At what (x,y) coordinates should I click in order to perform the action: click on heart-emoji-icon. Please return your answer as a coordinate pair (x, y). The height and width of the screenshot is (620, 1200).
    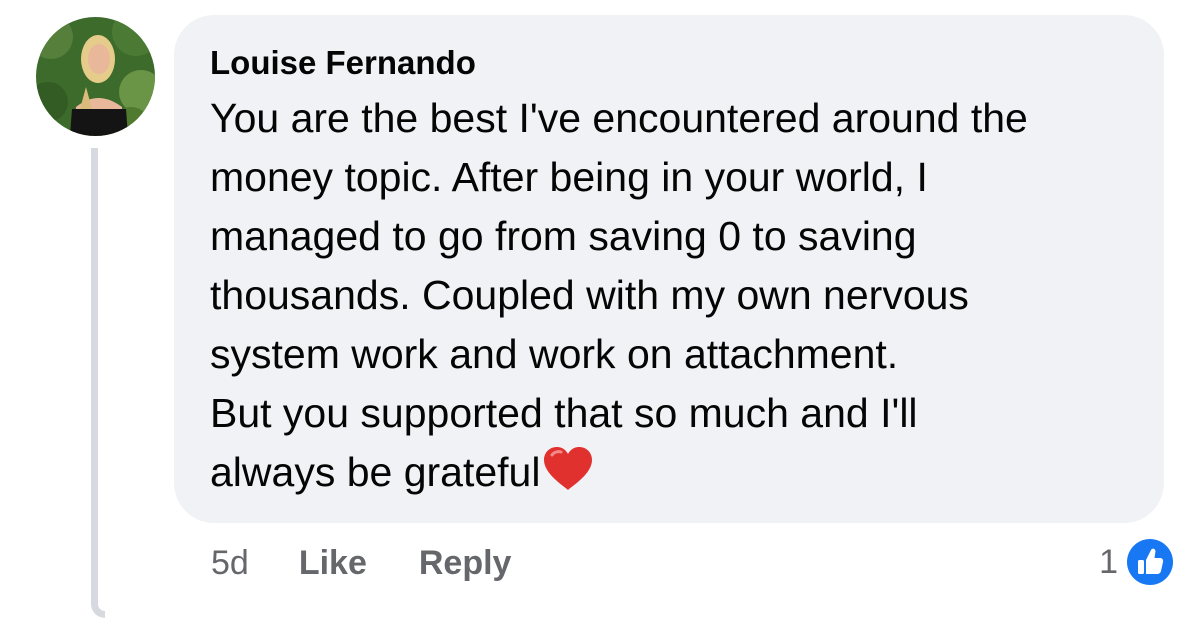
    Looking at the image, I should click on (568, 477).